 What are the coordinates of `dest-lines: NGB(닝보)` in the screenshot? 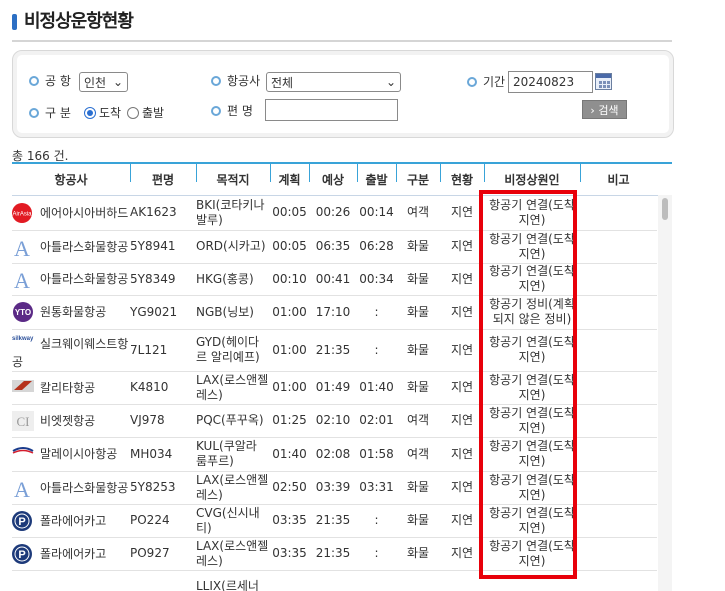 It's located at (233, 312).